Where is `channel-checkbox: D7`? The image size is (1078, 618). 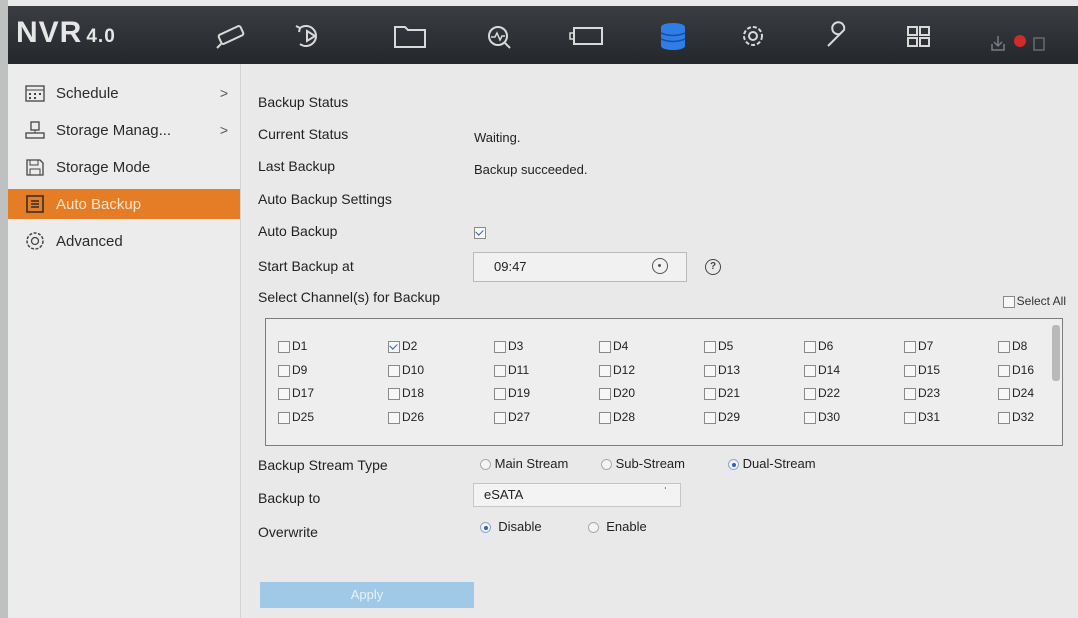 channel-checkbox: D7 is located at coordinates (918, 346).